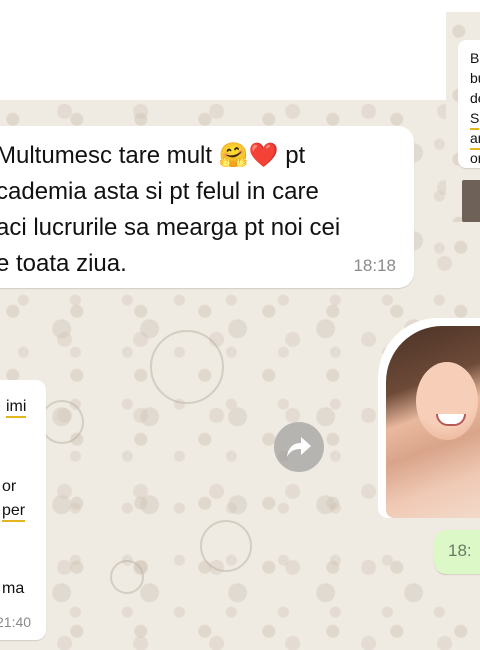 The height and width of the screenshot is (650, 480). What do you see at coordinates (16, 408) in the screenshot?
I see `message-text-fragment: imi` at bounding box center [16, 408].